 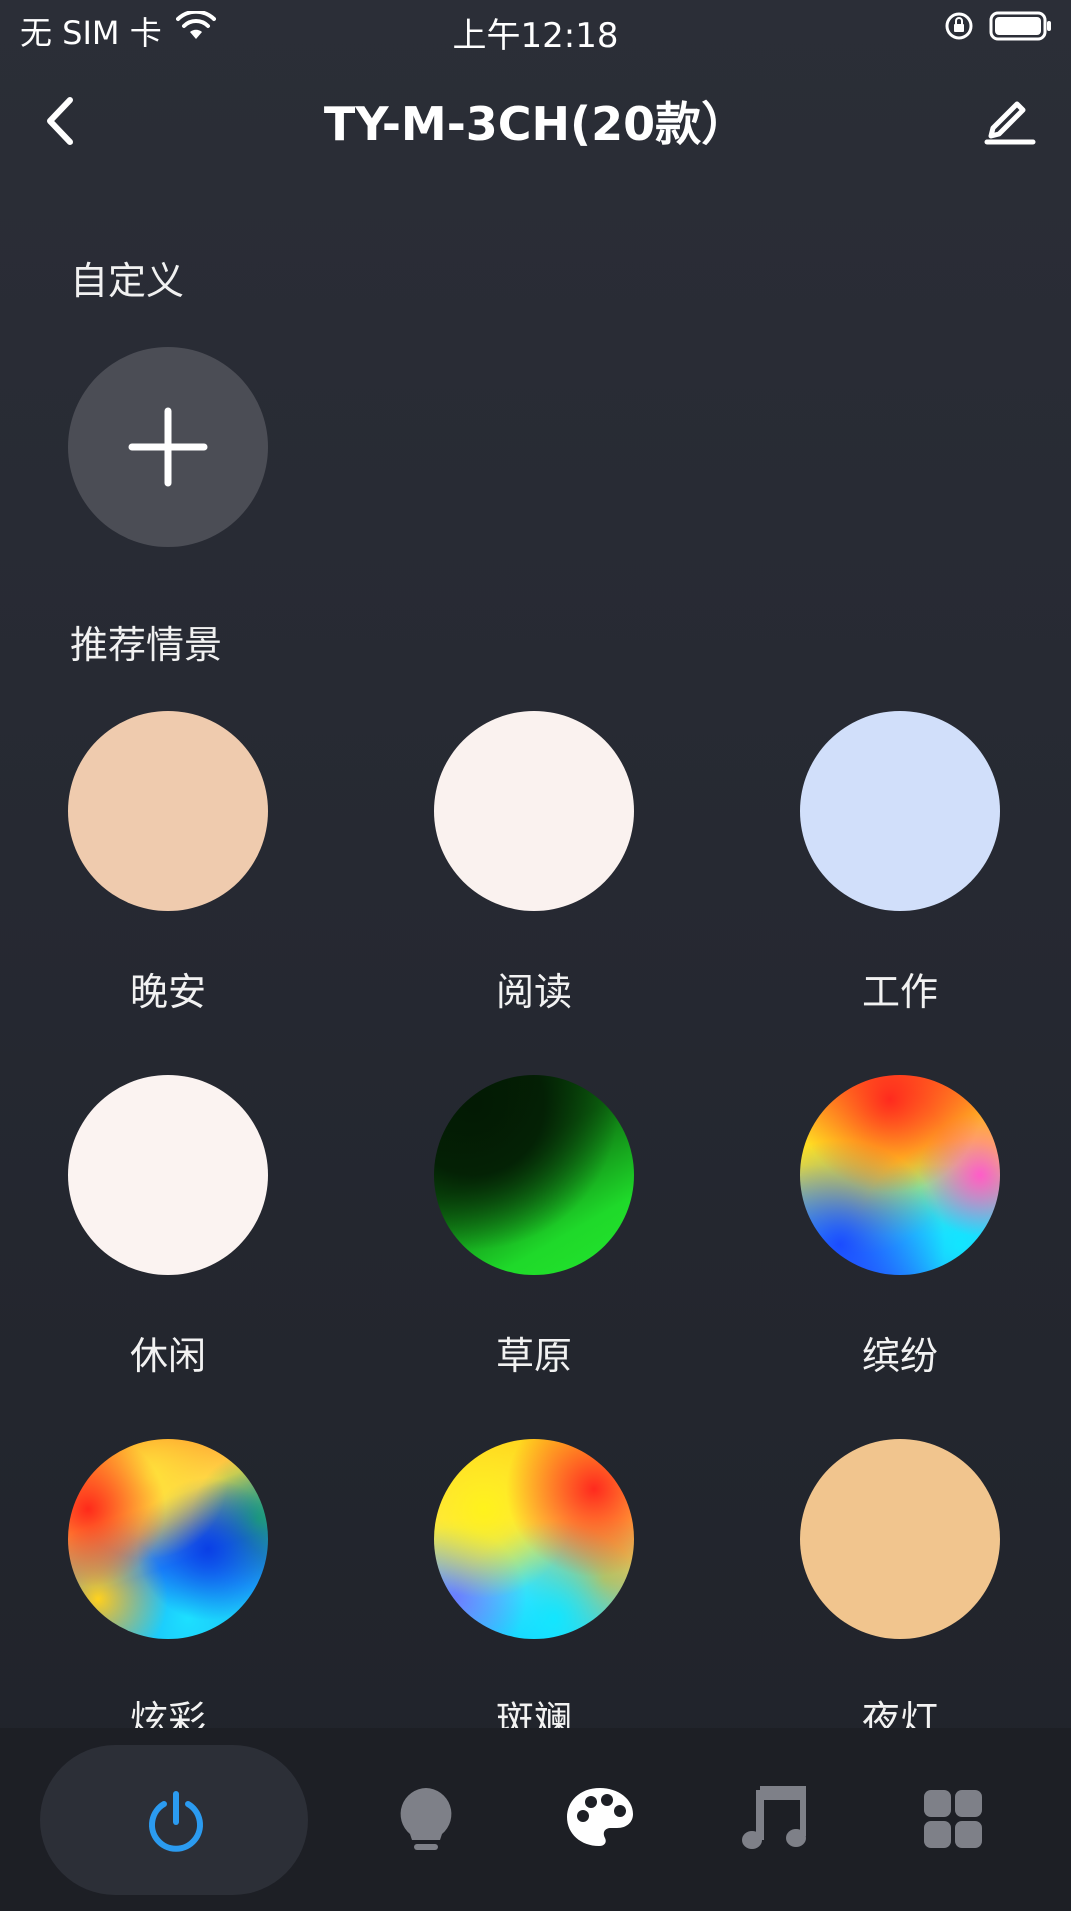 I want to click on add-scene-button, so click(x=168, y=447).